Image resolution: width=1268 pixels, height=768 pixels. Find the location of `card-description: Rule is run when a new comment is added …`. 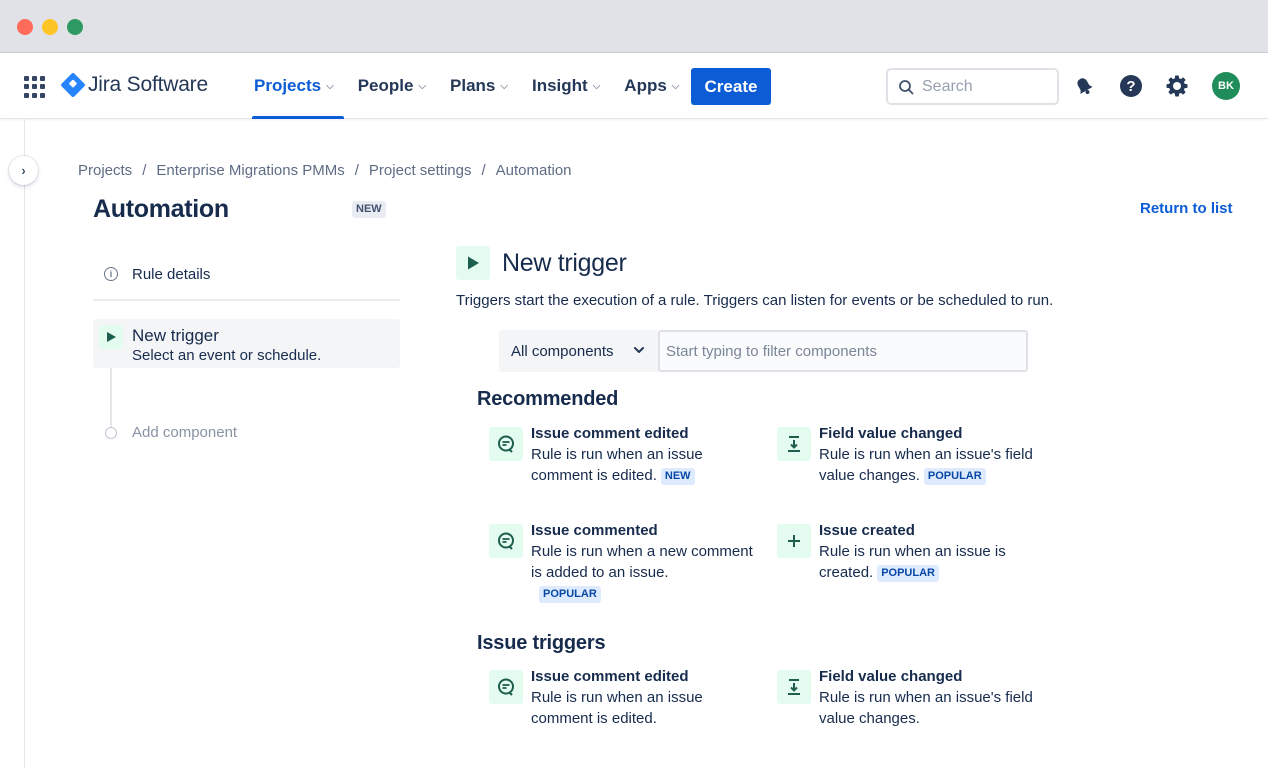

card-description: Rule is run when a new comment is added … is located at coordinates (643, 572).